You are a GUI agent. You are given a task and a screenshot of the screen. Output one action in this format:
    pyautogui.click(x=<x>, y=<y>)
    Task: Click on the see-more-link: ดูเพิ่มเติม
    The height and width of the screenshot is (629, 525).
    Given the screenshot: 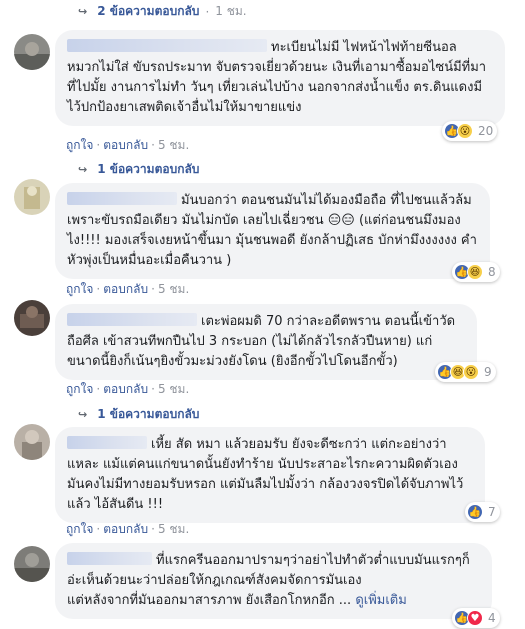 What is the action you would take?
    pyautogui.click(x=380, y=600)
    